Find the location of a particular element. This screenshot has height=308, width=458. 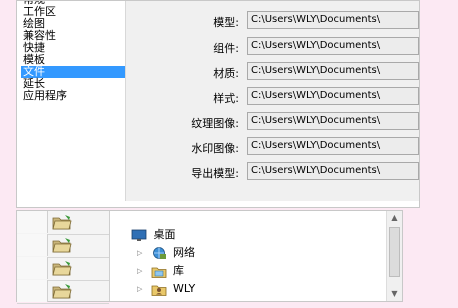

path-row-export-models: 导出模型: C:\Users\WLY\Documents\ is located at coordinates (272, 173).